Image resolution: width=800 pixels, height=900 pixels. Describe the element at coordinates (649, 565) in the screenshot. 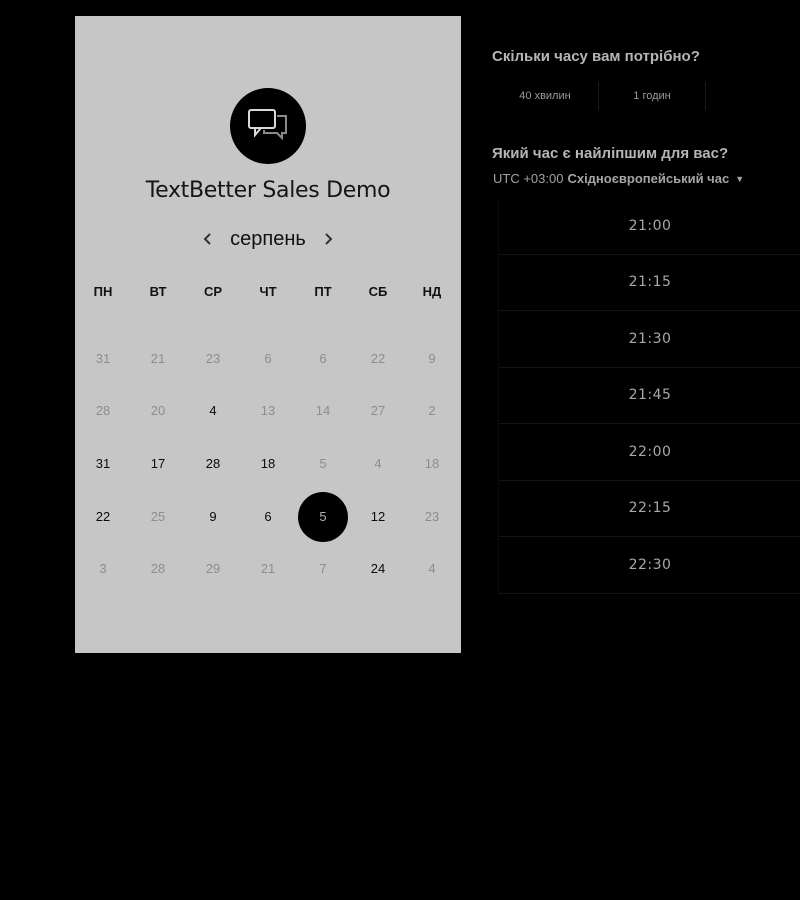

I see `time-slot: 22:30` at that location.